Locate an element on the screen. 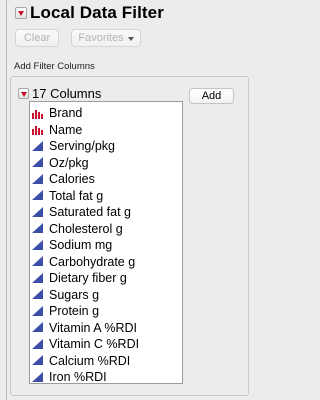 The height and width of the screenshot is (400, 320). list-item-label: Cholesterol g is located at coordinates (86, 228).